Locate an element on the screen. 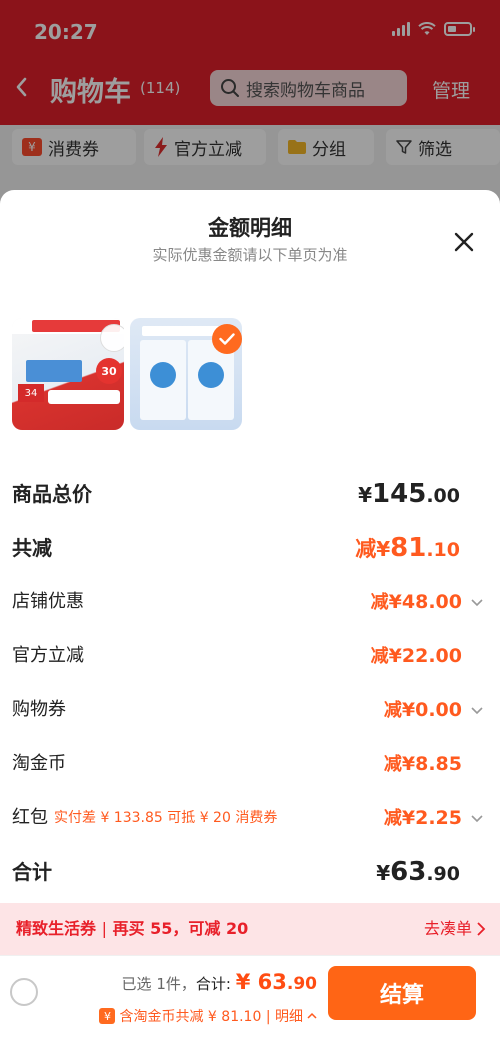 This screenshot has height=1049, width=500. shop-discount-label: 店铺优惠 is located at coordinates (48, 601).